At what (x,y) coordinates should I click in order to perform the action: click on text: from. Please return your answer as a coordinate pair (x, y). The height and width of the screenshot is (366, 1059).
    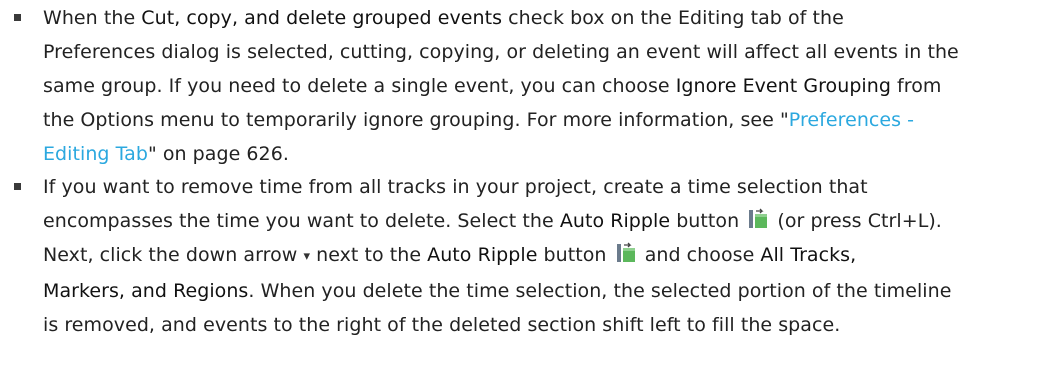
    Looking at the image, I should click on (916, 86).